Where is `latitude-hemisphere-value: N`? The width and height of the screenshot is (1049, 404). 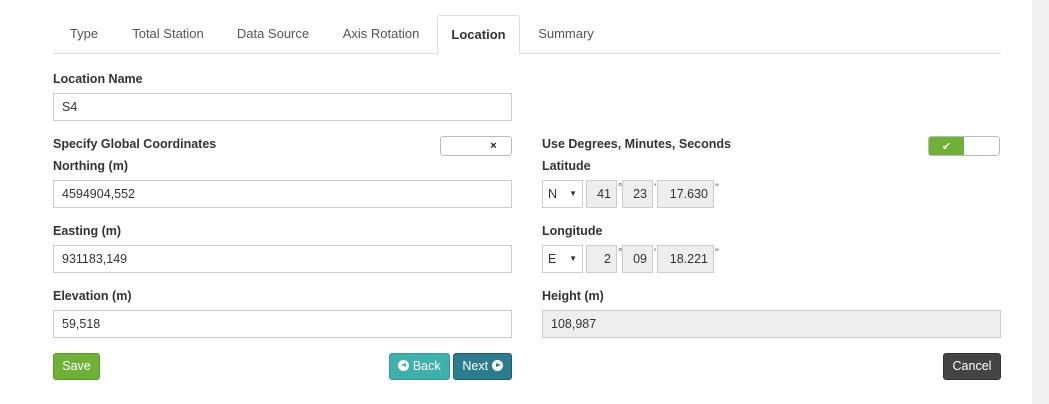 latitude-hemisphere-value: N is located at coordinates (553, 194).